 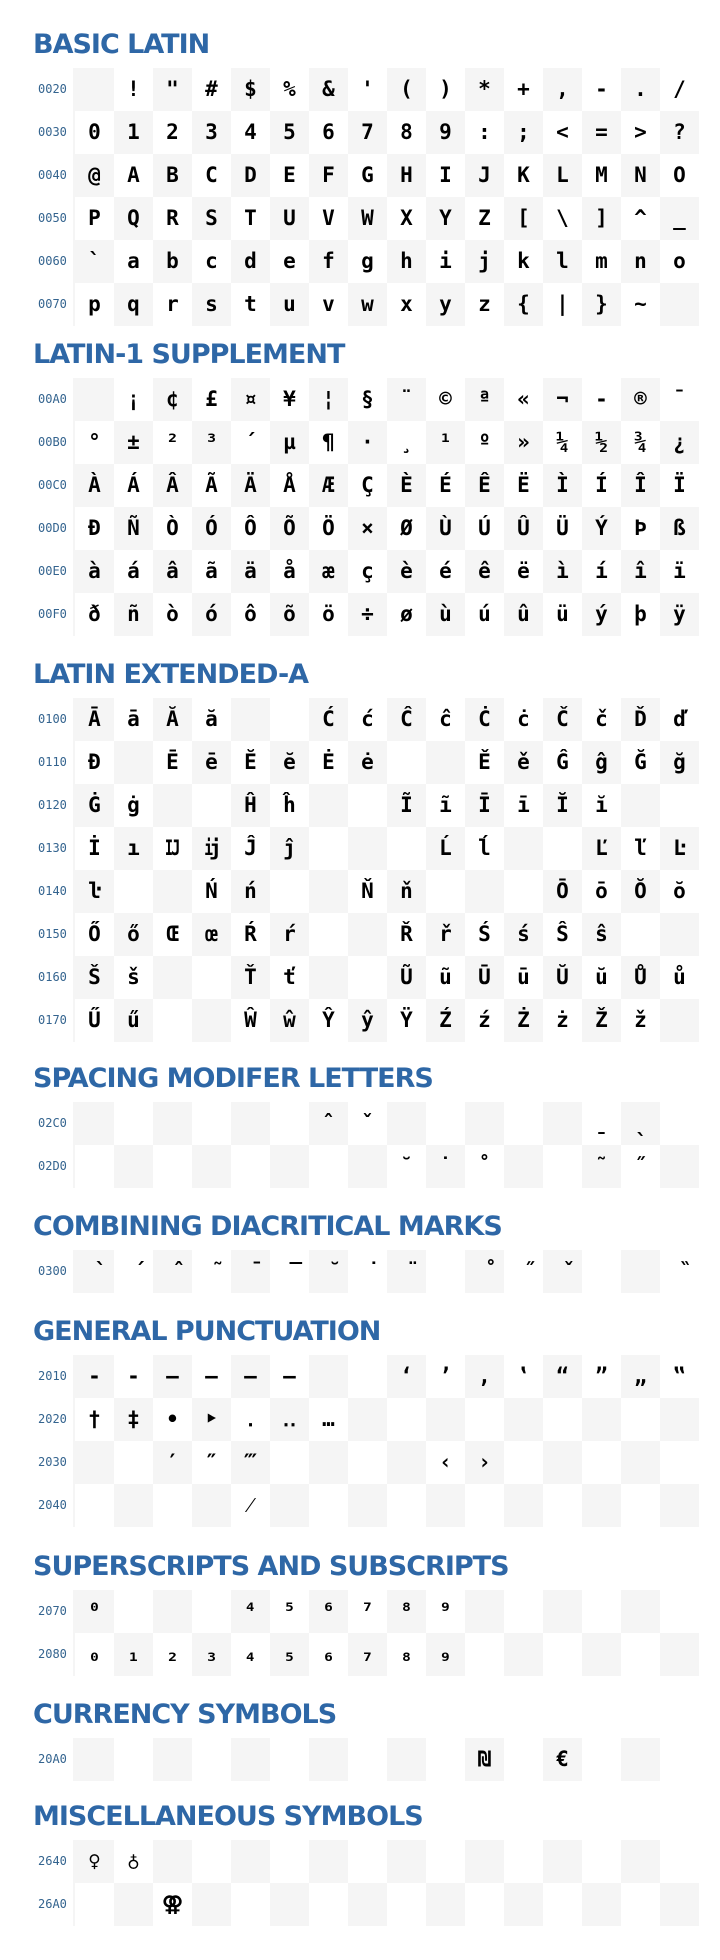 I want to click on block-title: BASIC LATIN, so click(x=121, y=44).